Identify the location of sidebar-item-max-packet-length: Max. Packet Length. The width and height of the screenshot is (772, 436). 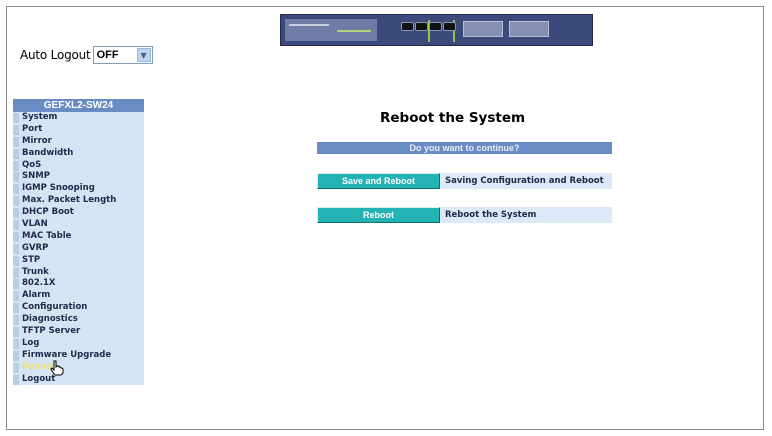
(78, 201).